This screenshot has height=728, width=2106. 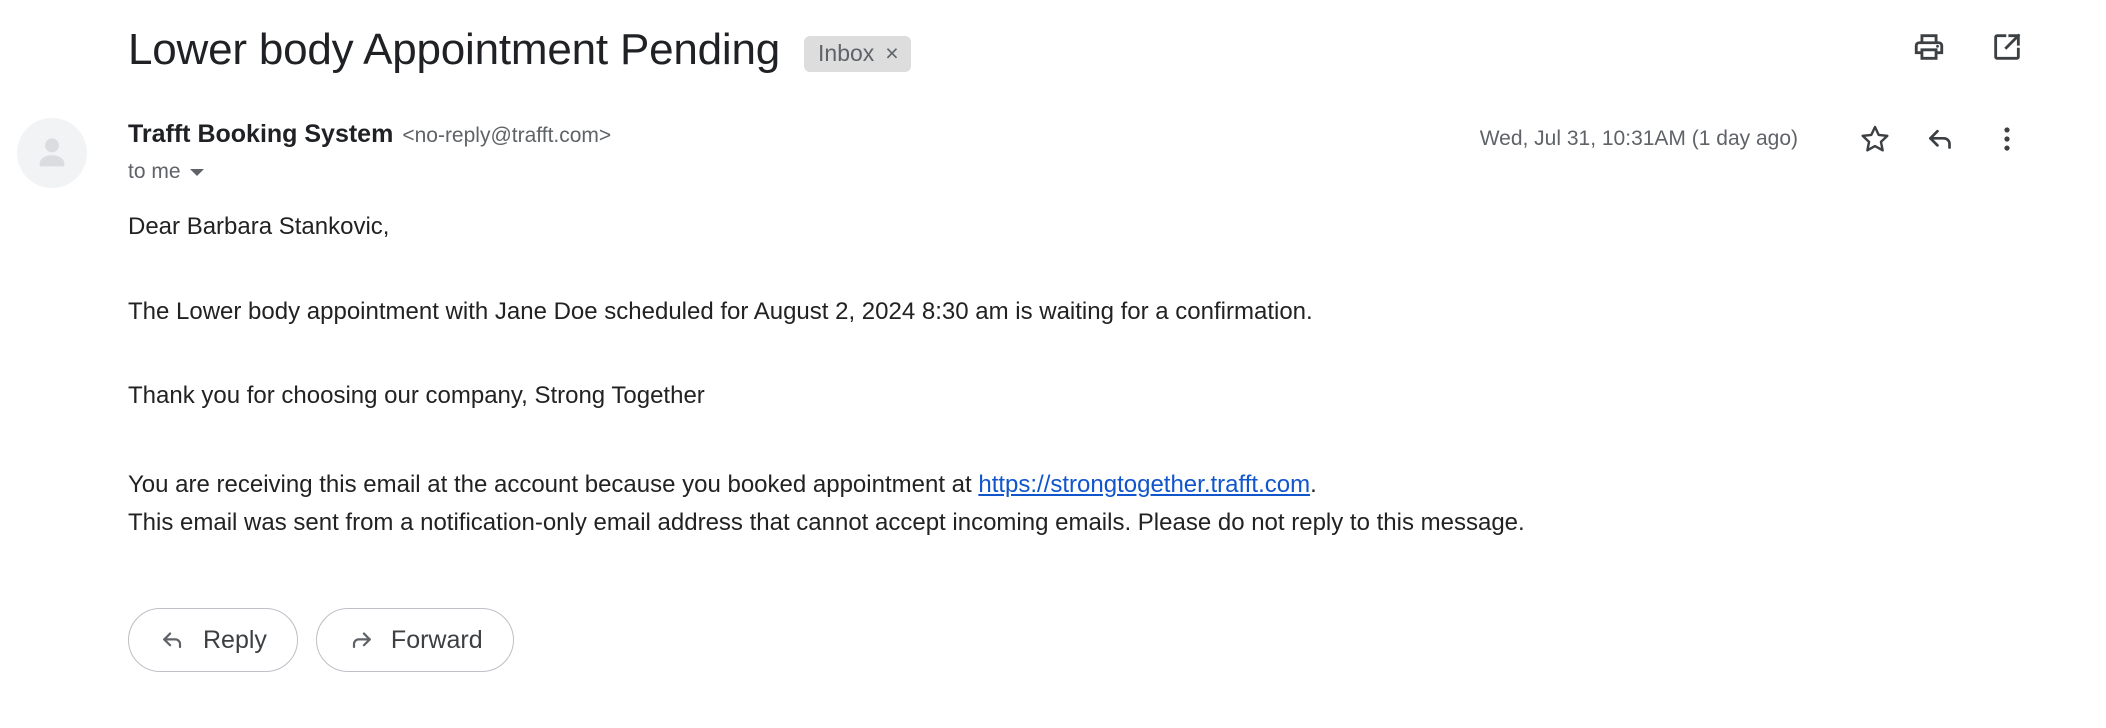 I want to click on page-title: Lower body Appointment Pending, so click(x=454, y=49).